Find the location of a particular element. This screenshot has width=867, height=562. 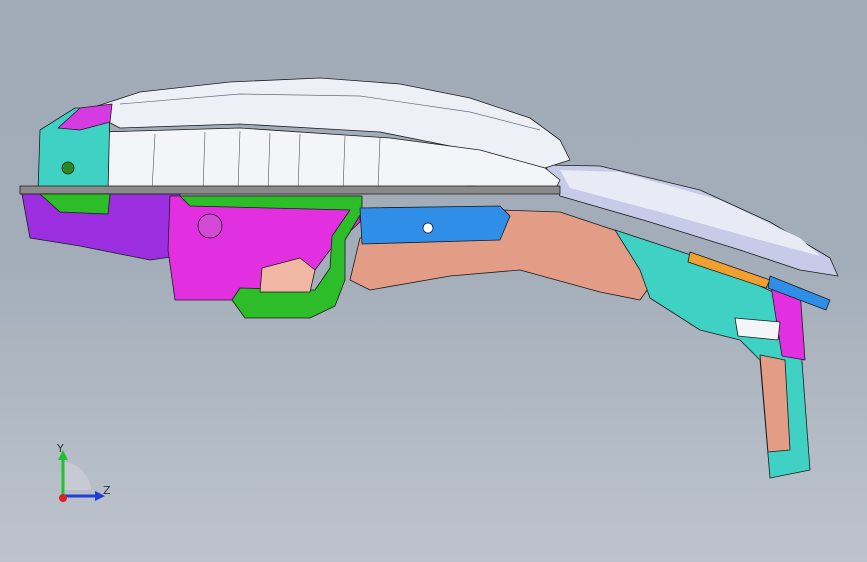

triad-plane-shade is located at coordinates (77, 476).